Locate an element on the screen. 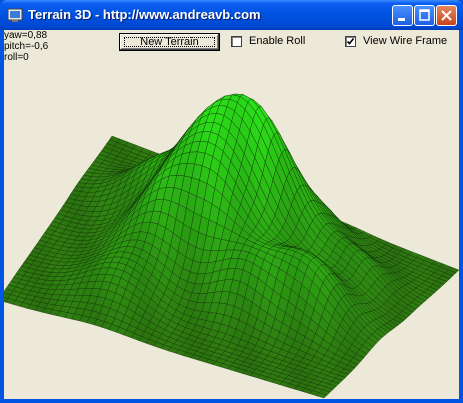  app-icon is located at coordinates (15, 15).